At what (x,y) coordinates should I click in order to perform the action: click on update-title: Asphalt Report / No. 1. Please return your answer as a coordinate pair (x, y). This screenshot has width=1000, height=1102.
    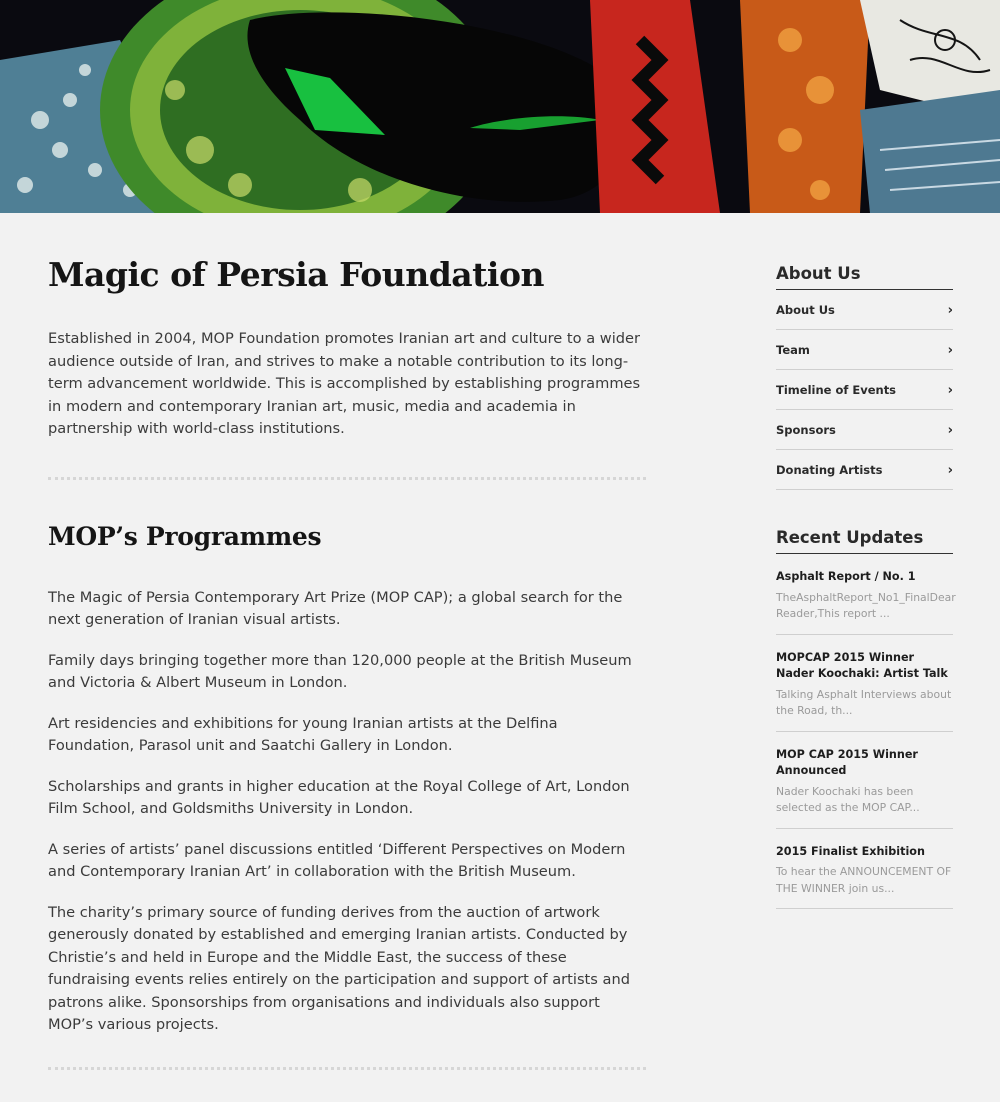
    Looking at the image, I should click on (864, 577).